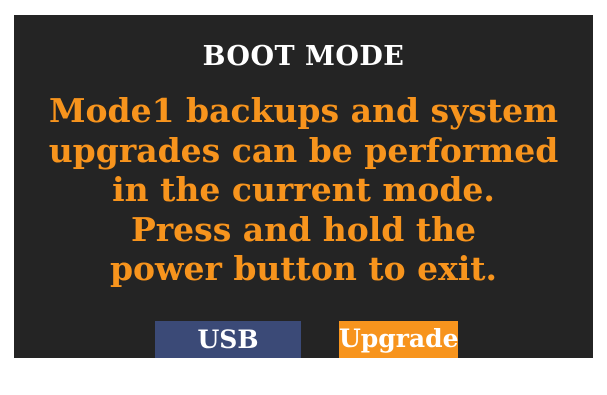 The height and width of the screenshot is (395, 607). Describe the element at coordinates (303, 268) in the screenshot. I see `message-line-5: power button to exit.` at that location.